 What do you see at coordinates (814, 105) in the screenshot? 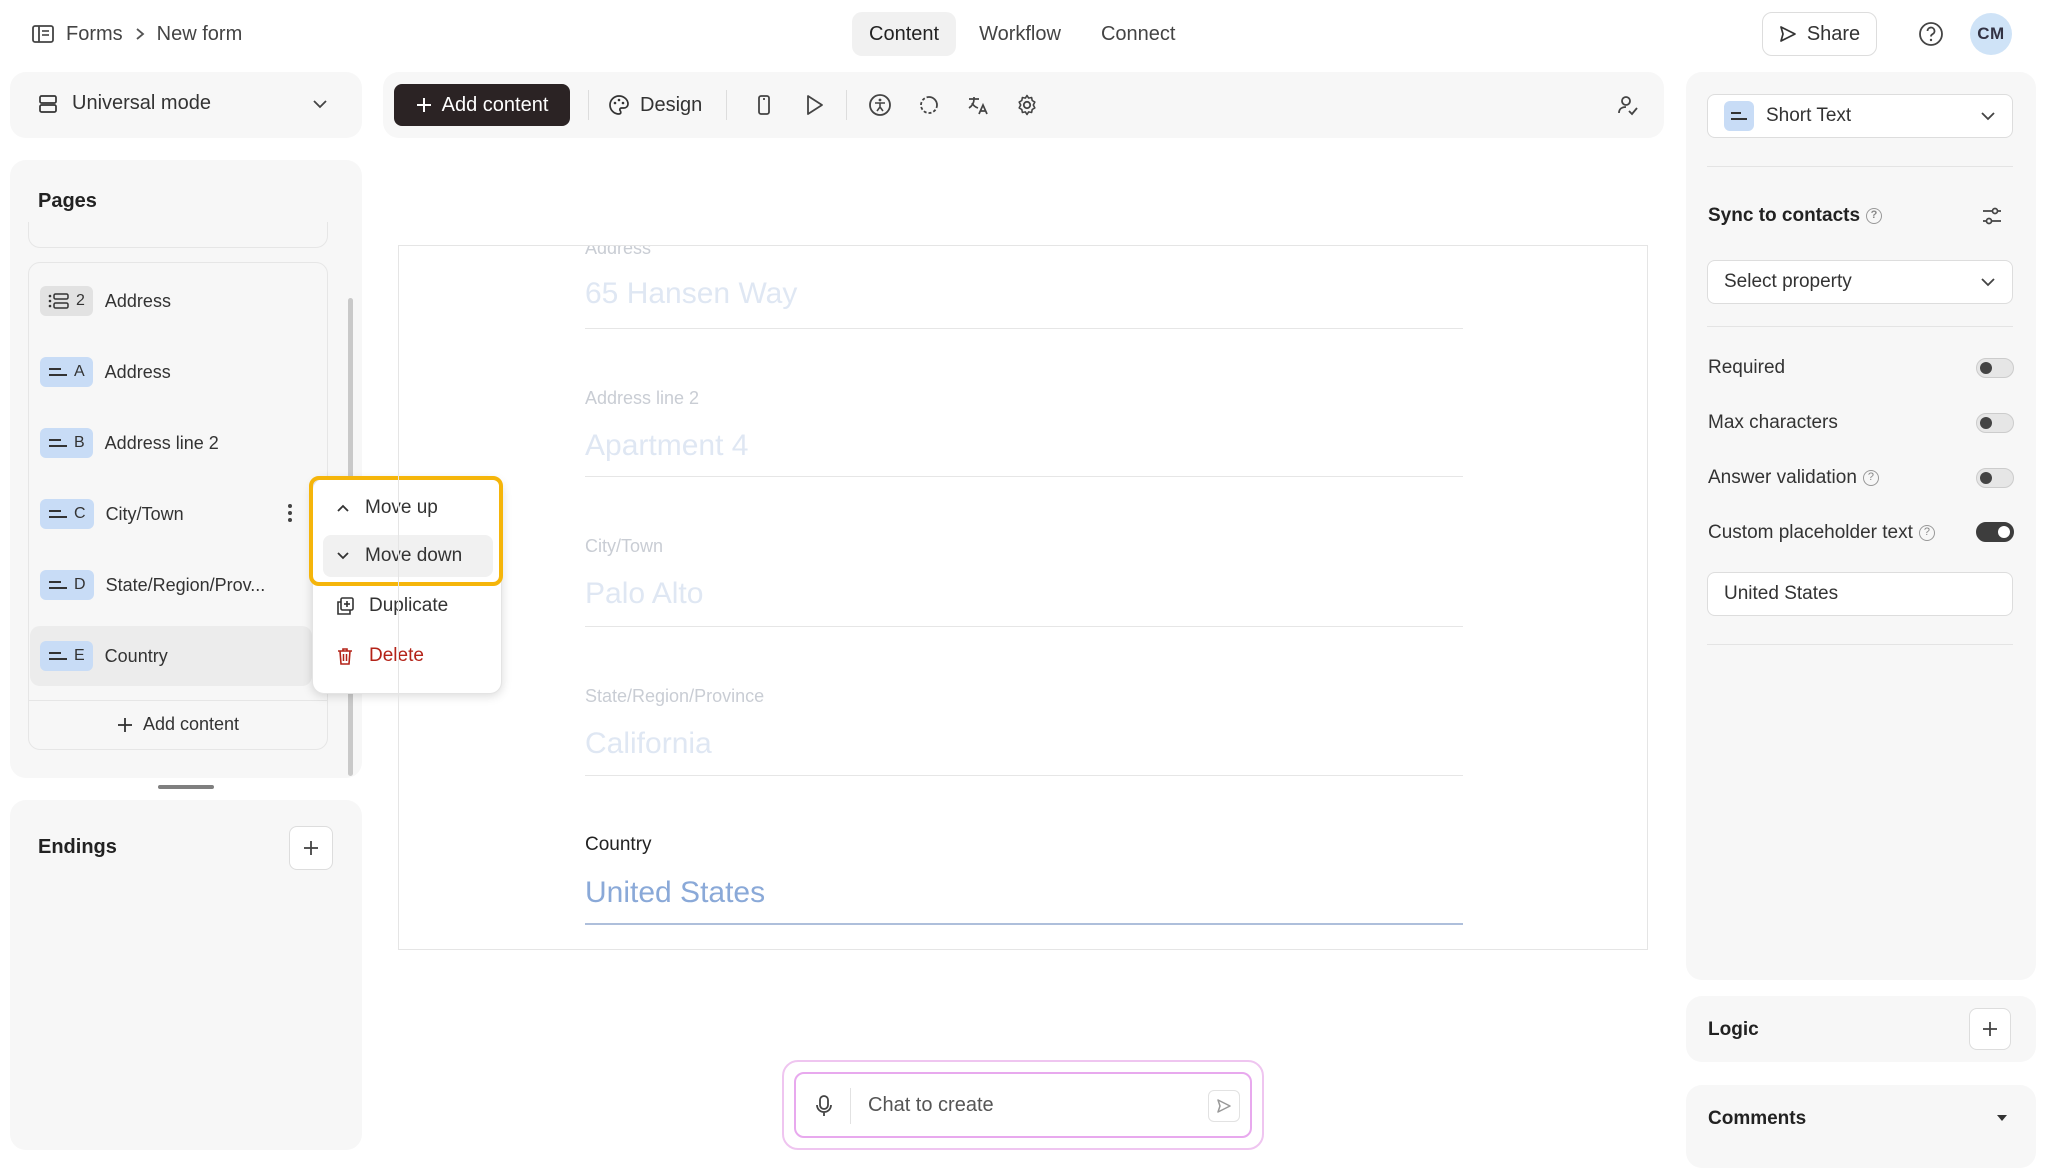
I see `play-icon` at bounding box center [814, 105].